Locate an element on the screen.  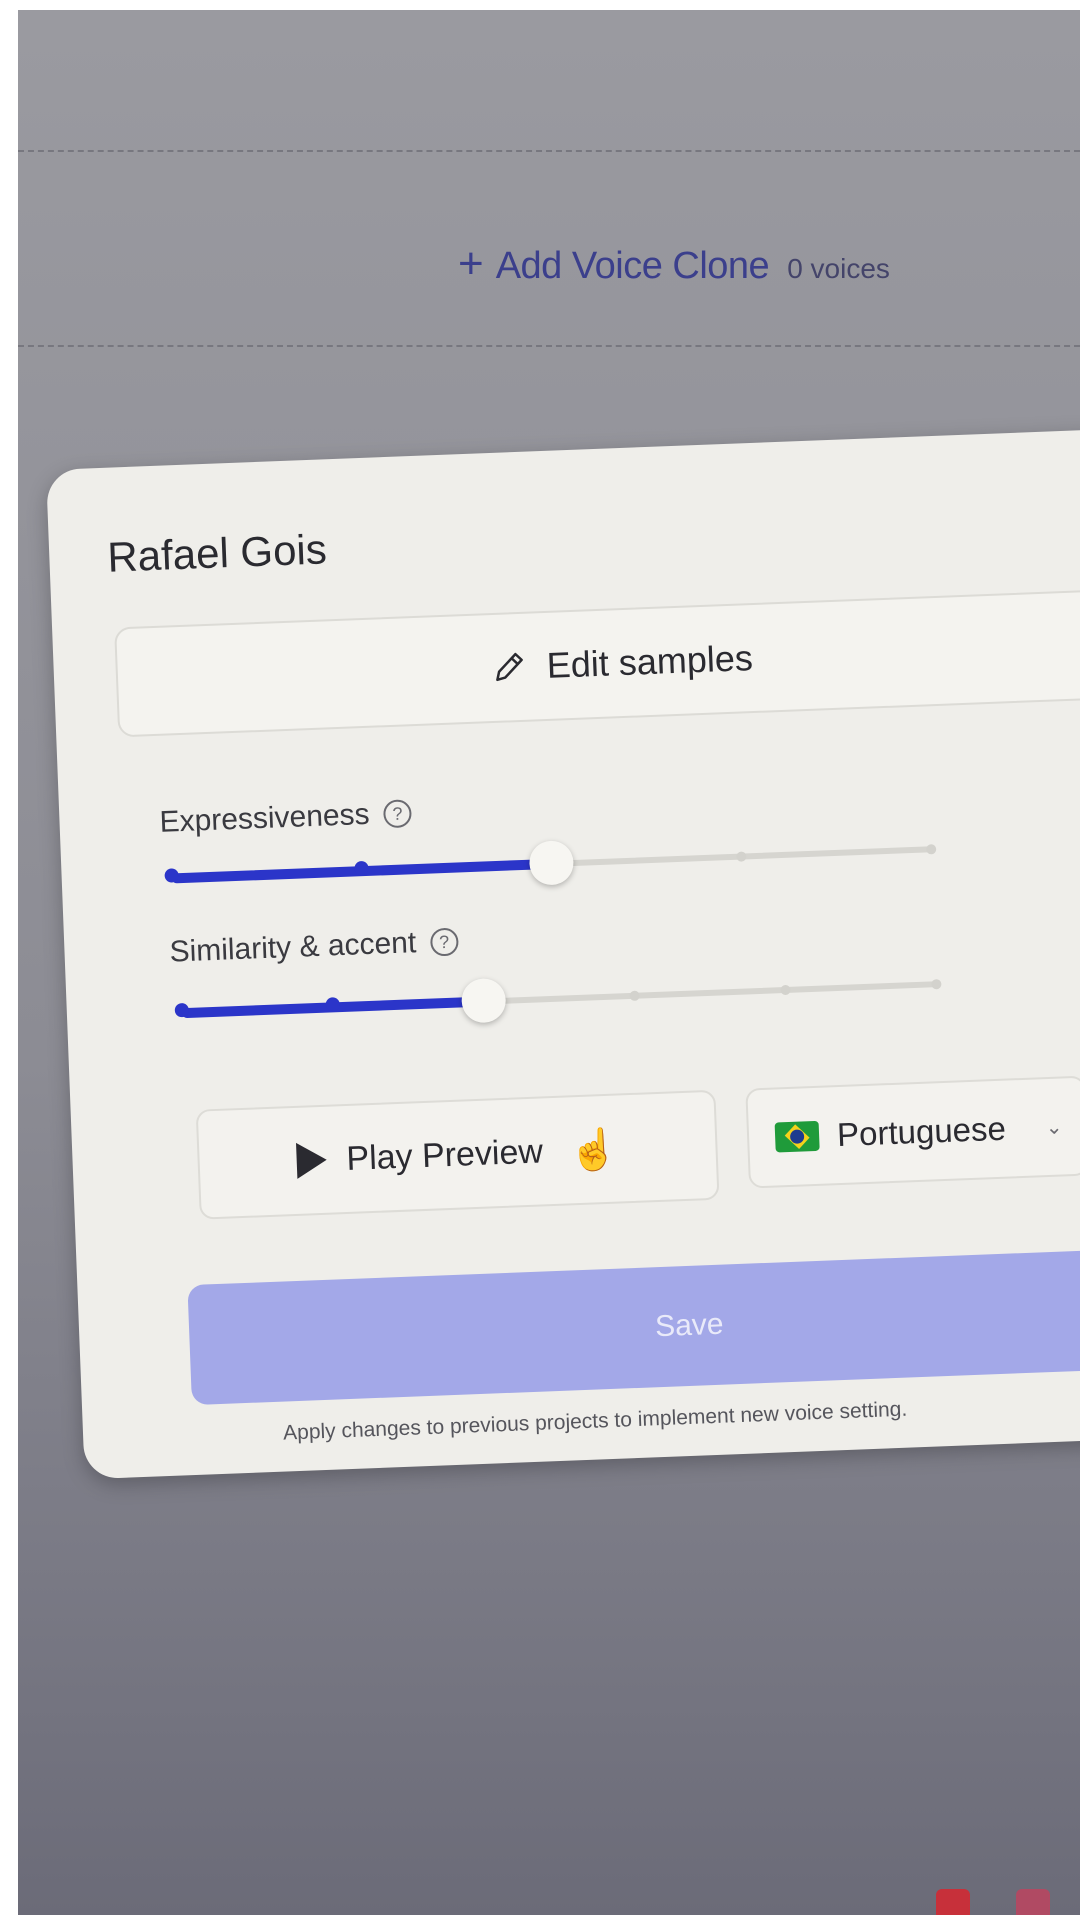
brazil-flag-icon is located at coordinates (797, 1136).